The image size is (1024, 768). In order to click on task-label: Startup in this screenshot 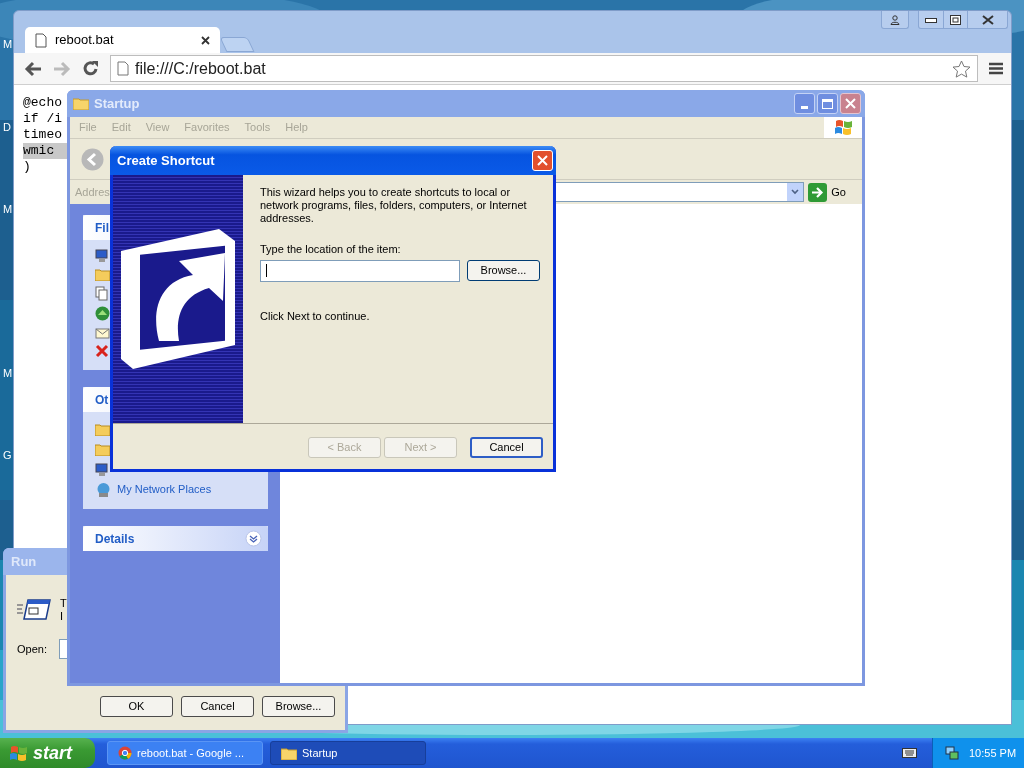, I will do `click(320, 753)`.